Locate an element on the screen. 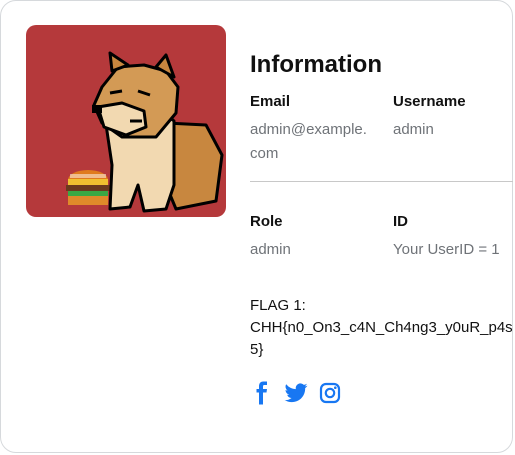 Image resolution: width=515 pixels, height=455 pixels. doge-burger-image is located at coordinates (145, 132).